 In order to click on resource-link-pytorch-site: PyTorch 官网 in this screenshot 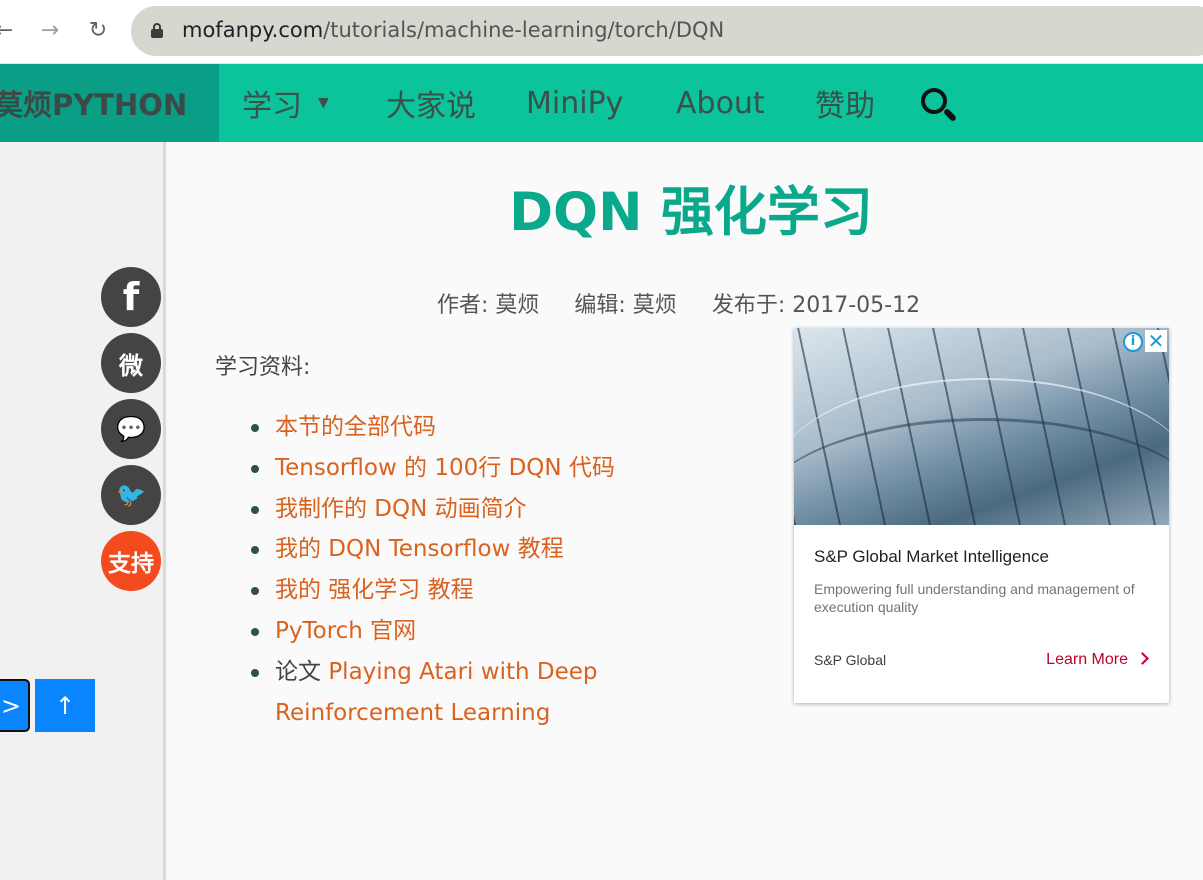, I will do `click(345, 631)`.